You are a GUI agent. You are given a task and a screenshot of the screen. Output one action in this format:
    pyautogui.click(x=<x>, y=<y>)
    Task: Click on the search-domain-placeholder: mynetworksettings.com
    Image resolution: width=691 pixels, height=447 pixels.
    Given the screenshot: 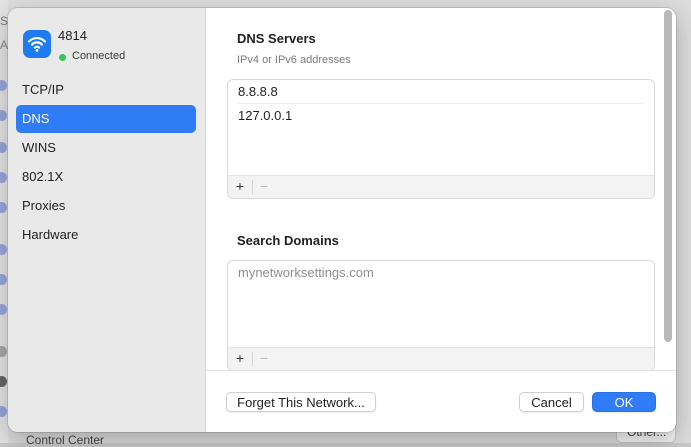 What is the action you would take?
    pyautogui.click(x=441, y=273)
    